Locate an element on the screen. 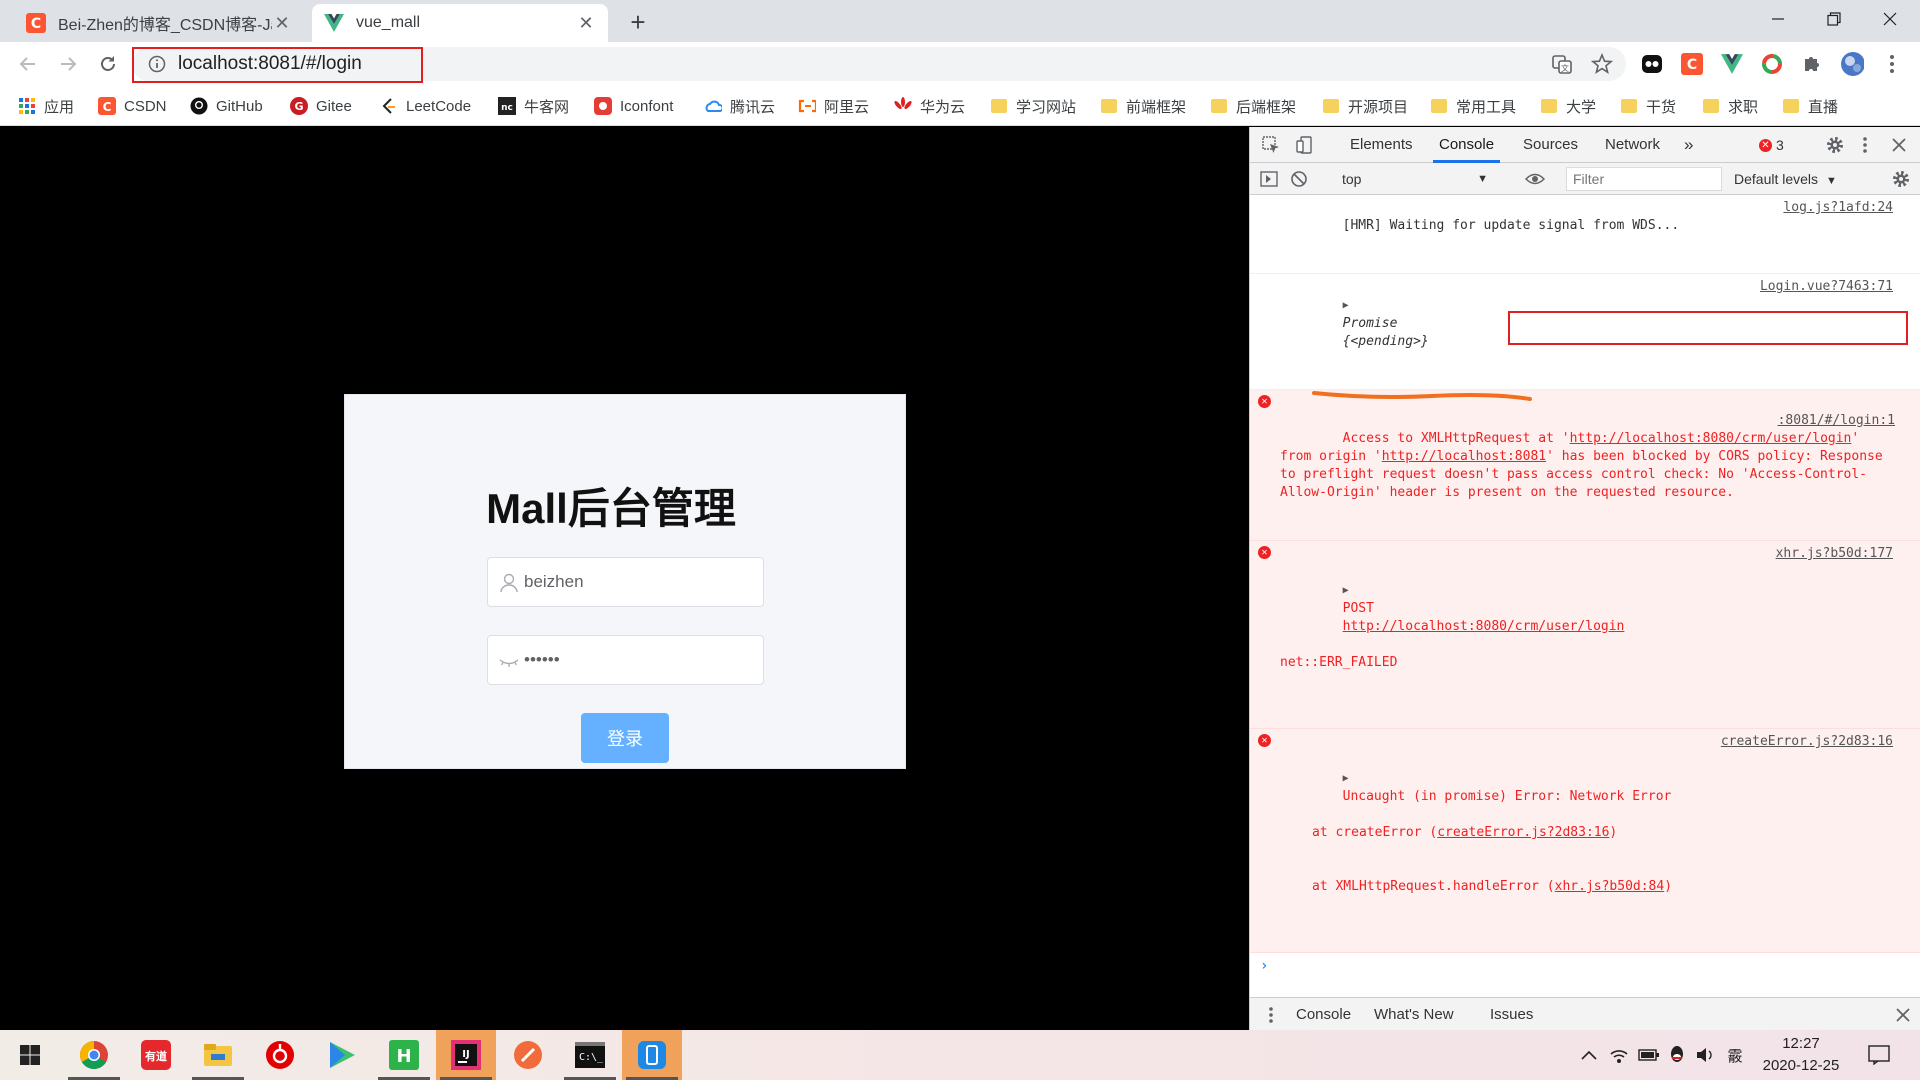  windows-start-icon is located at coordinates (30, 1055).